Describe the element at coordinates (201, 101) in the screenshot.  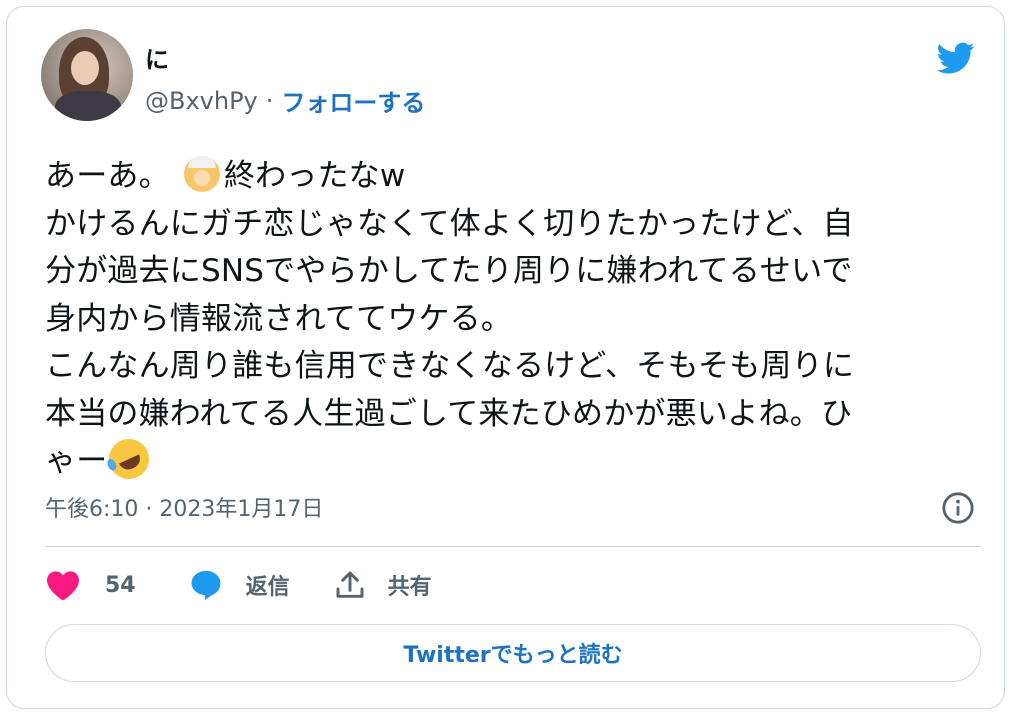
I see `author-handle: @BxvhPy` at that location.